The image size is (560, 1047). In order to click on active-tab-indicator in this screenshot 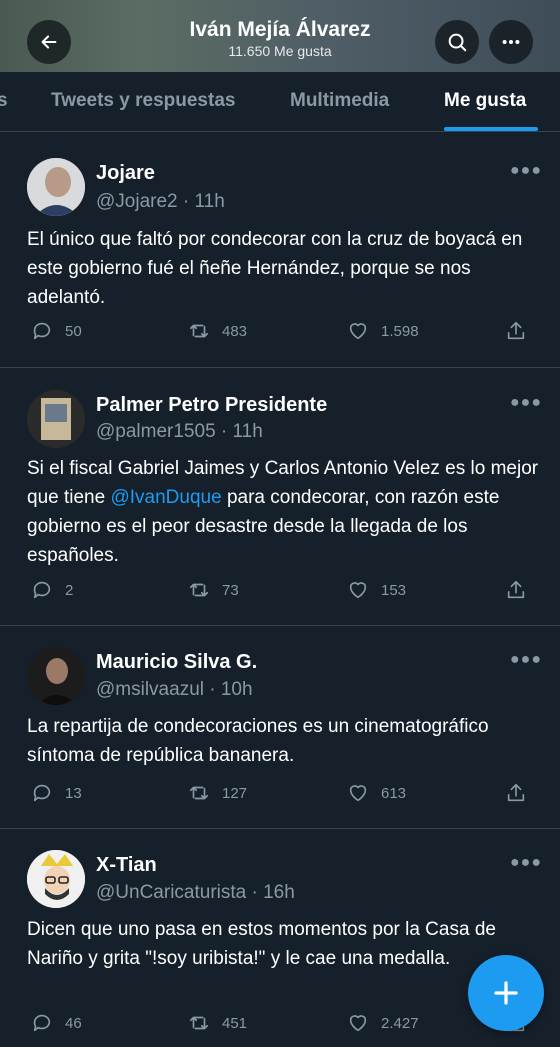, I will do `click(491, 129)`.